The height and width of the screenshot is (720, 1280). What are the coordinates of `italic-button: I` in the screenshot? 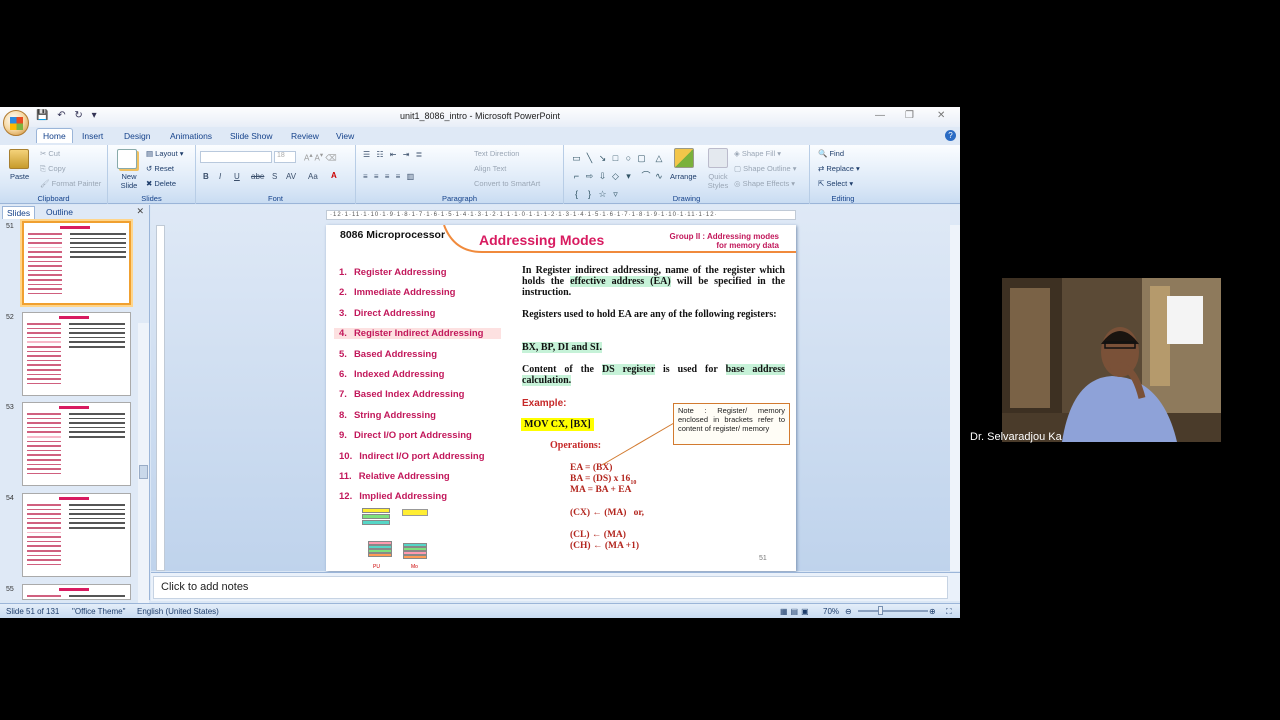 It's located at (220, 176).